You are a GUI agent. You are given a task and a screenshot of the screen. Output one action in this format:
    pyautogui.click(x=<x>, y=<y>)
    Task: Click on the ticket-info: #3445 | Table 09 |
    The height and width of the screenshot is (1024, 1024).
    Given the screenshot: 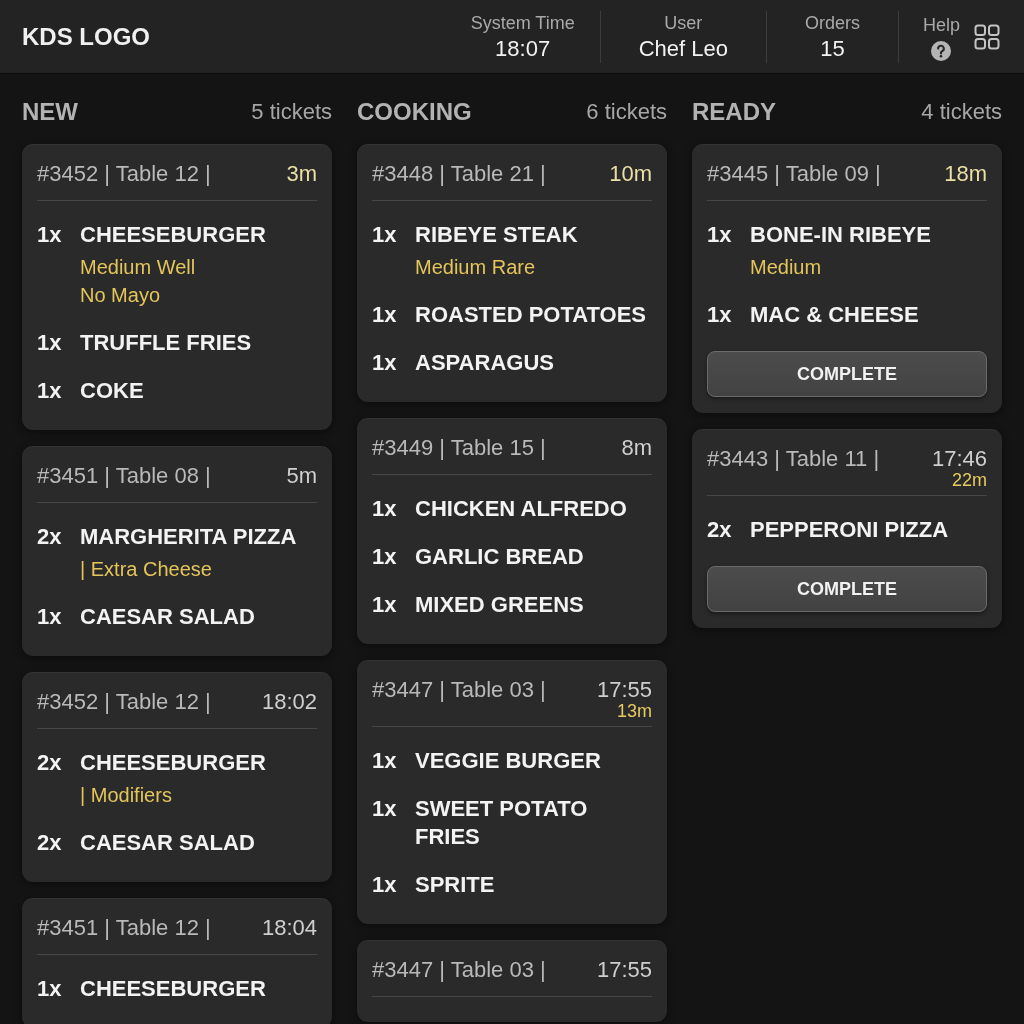 What is the action you would take?
    pyautogui.click(x=794, y=174)
    